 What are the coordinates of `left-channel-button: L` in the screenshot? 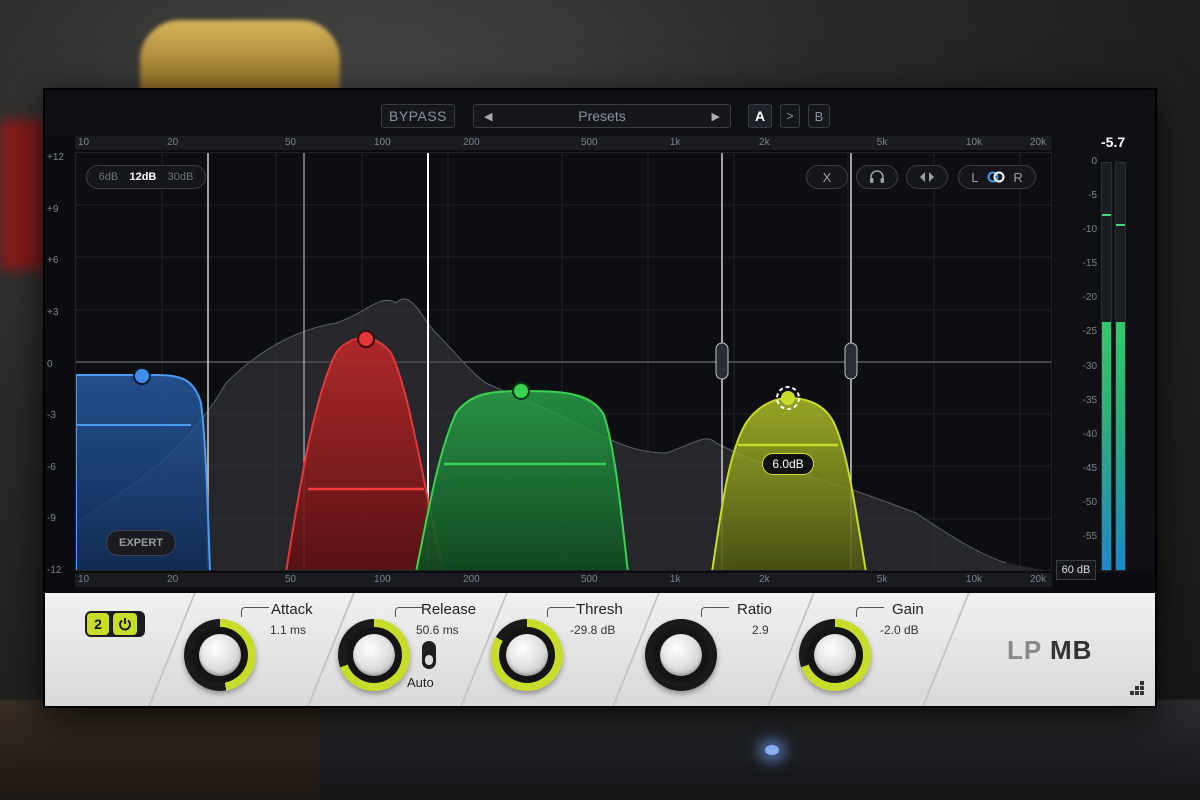 It's located at (974, 177).